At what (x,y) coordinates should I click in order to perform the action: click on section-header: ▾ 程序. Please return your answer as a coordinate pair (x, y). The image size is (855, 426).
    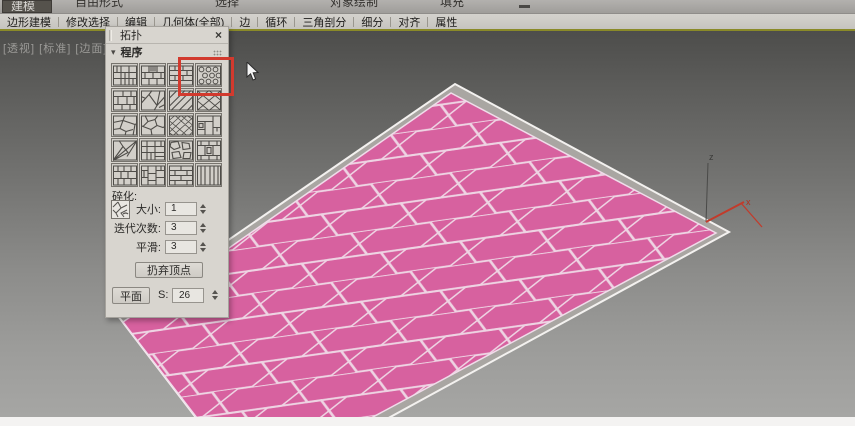
    Looking at the image, I should click on (167, 52).